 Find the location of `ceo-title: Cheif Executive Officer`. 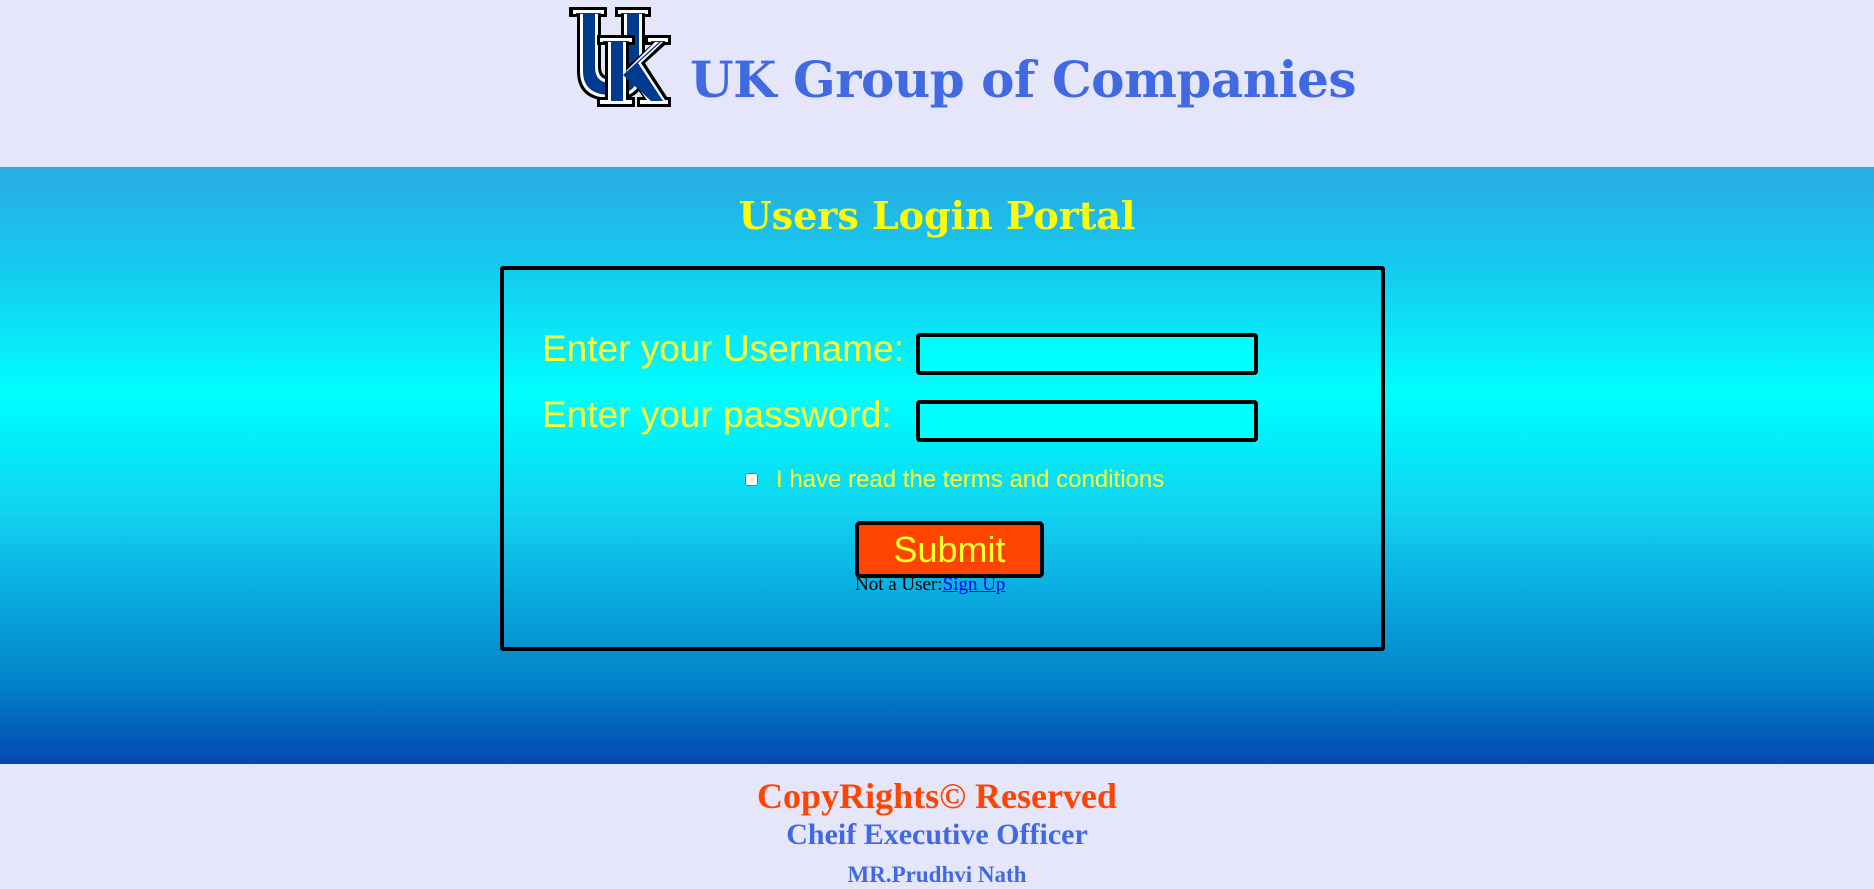

ceo-title: Cheif Executive Officer is located at coordinates (937, 834).